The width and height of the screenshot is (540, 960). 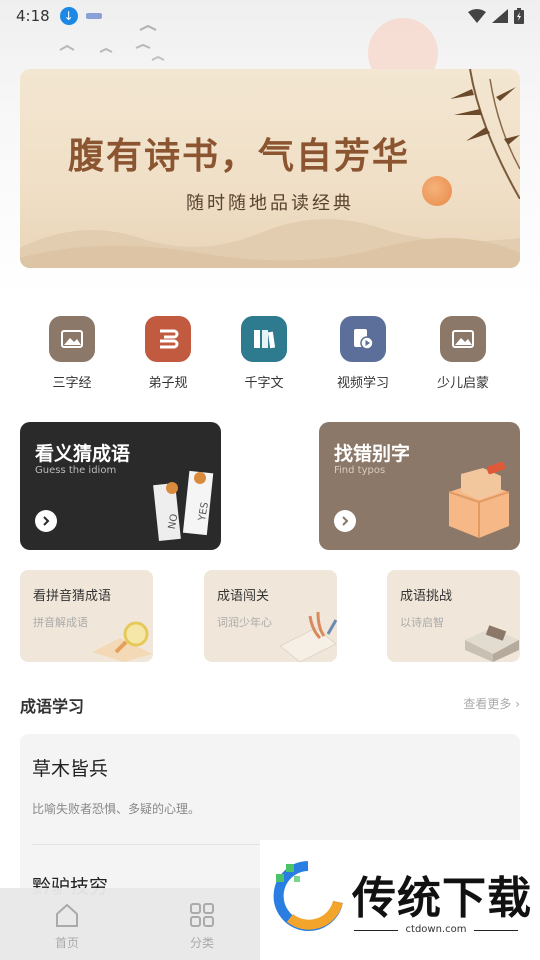 What do you see at coordinates (244, 622) in the screenshot?
I see `card-subtitle: 词润少年心` at bounding box center [244, 622].